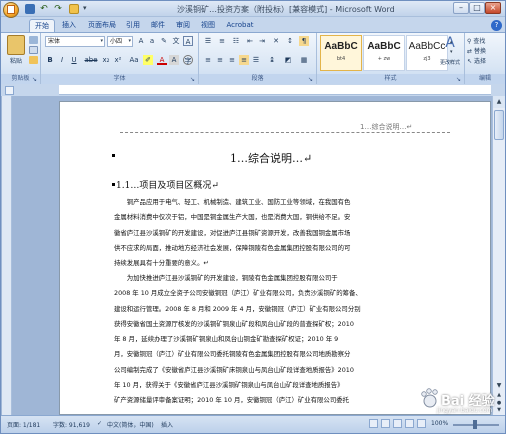  What do you see at coordinates (188, 41) in the screenshot?
I see `char-border-icon: A` at bounding box center [188, 41].